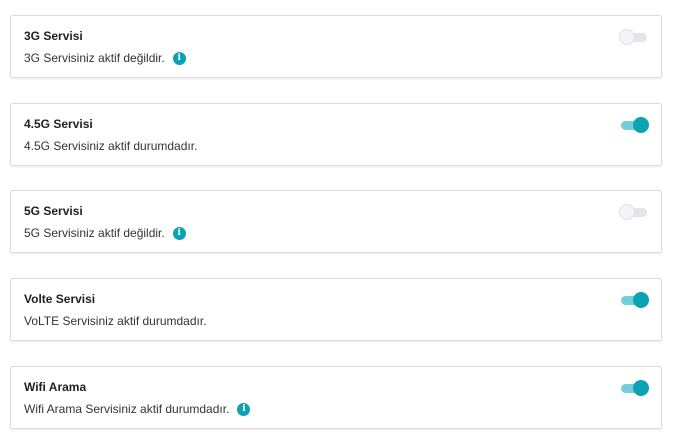  I want to click on service-title: Wifi Arama, so click(55, 387).